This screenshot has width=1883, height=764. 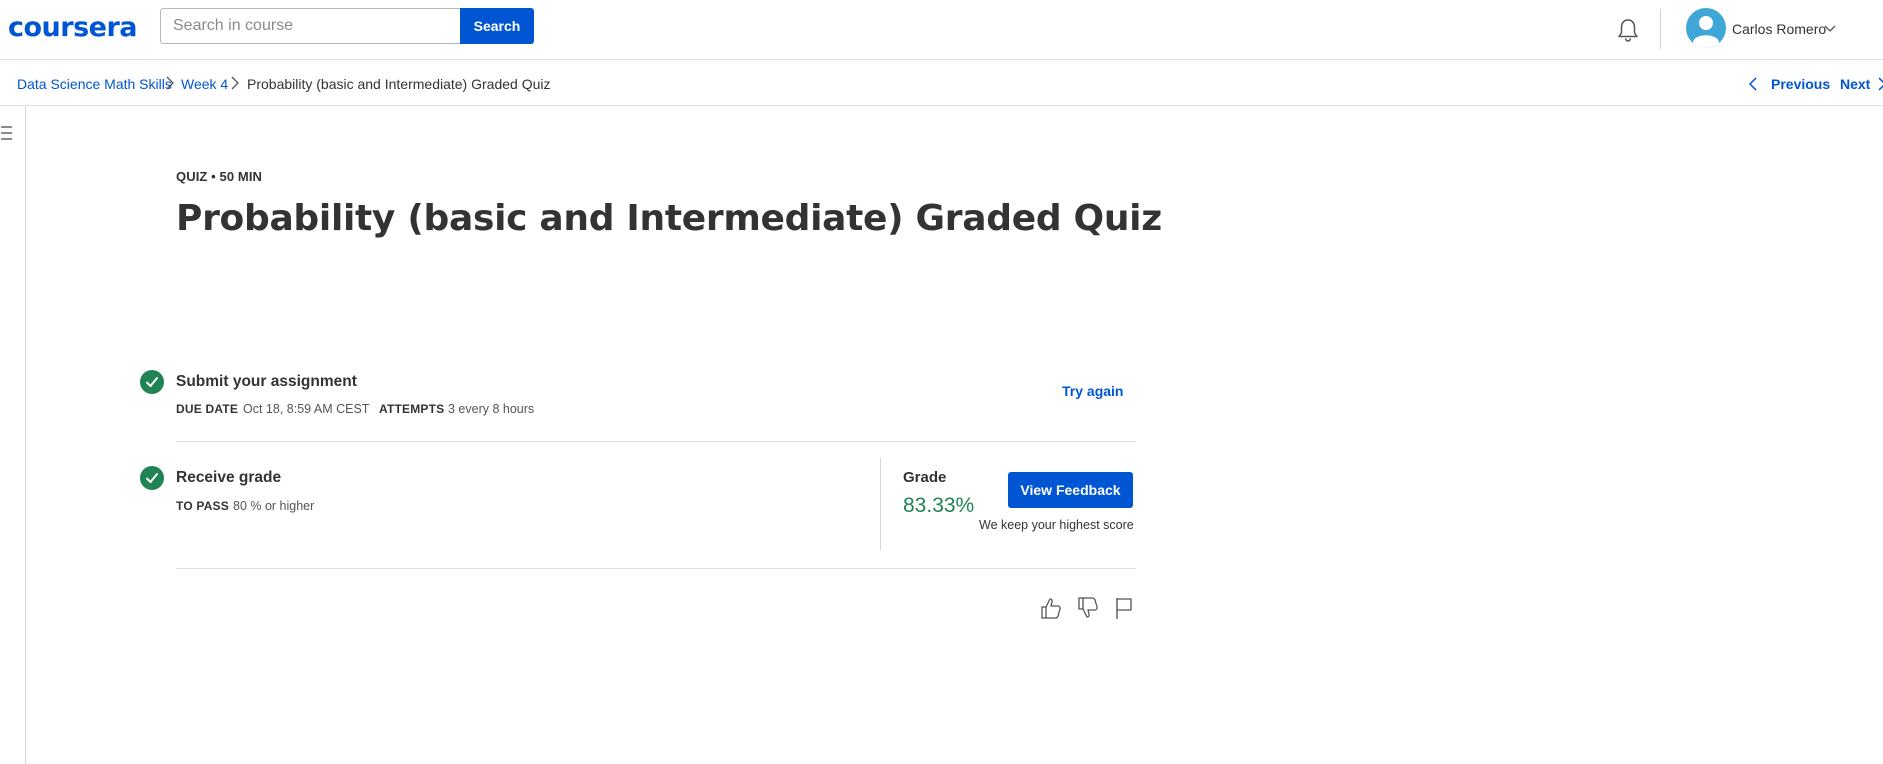 I want to click on grade-divider, so click(x=880, y=504).